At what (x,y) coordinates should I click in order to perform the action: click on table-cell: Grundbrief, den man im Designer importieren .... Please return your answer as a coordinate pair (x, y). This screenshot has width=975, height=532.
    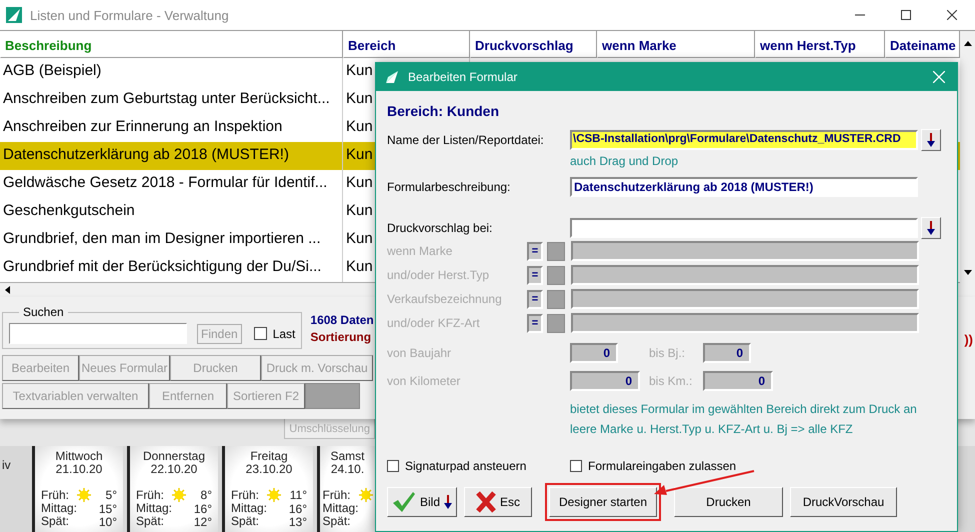
    Looking at the image, I should click on (171, 240).